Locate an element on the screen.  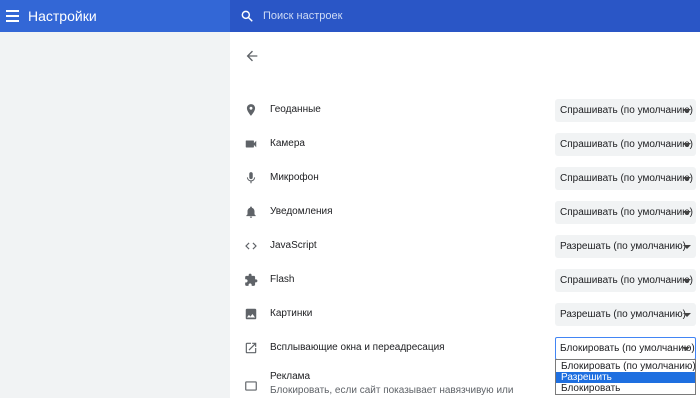
setting-row-flash: Flash Спрашивать (по умолчанию) is located at coordinates (465, 280).